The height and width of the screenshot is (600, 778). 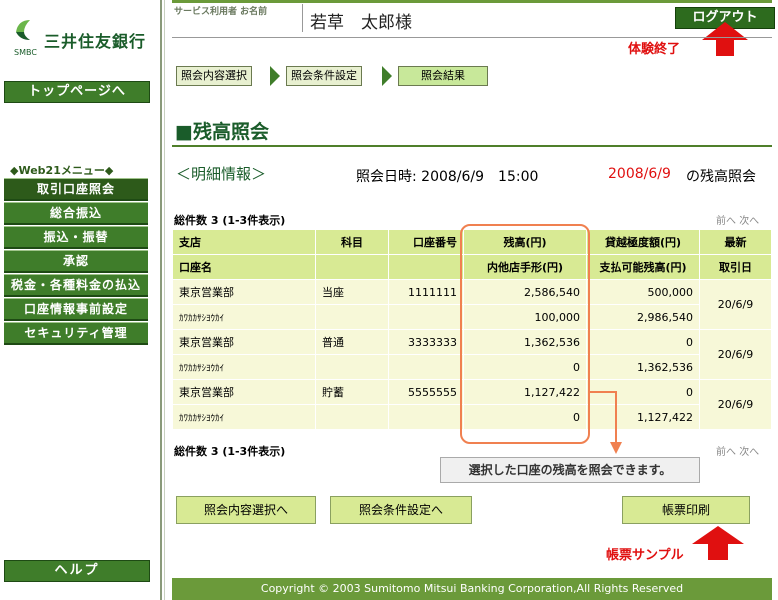 I want to click on step-condition-set: 照会条件設定, so click(x=324, y=76).